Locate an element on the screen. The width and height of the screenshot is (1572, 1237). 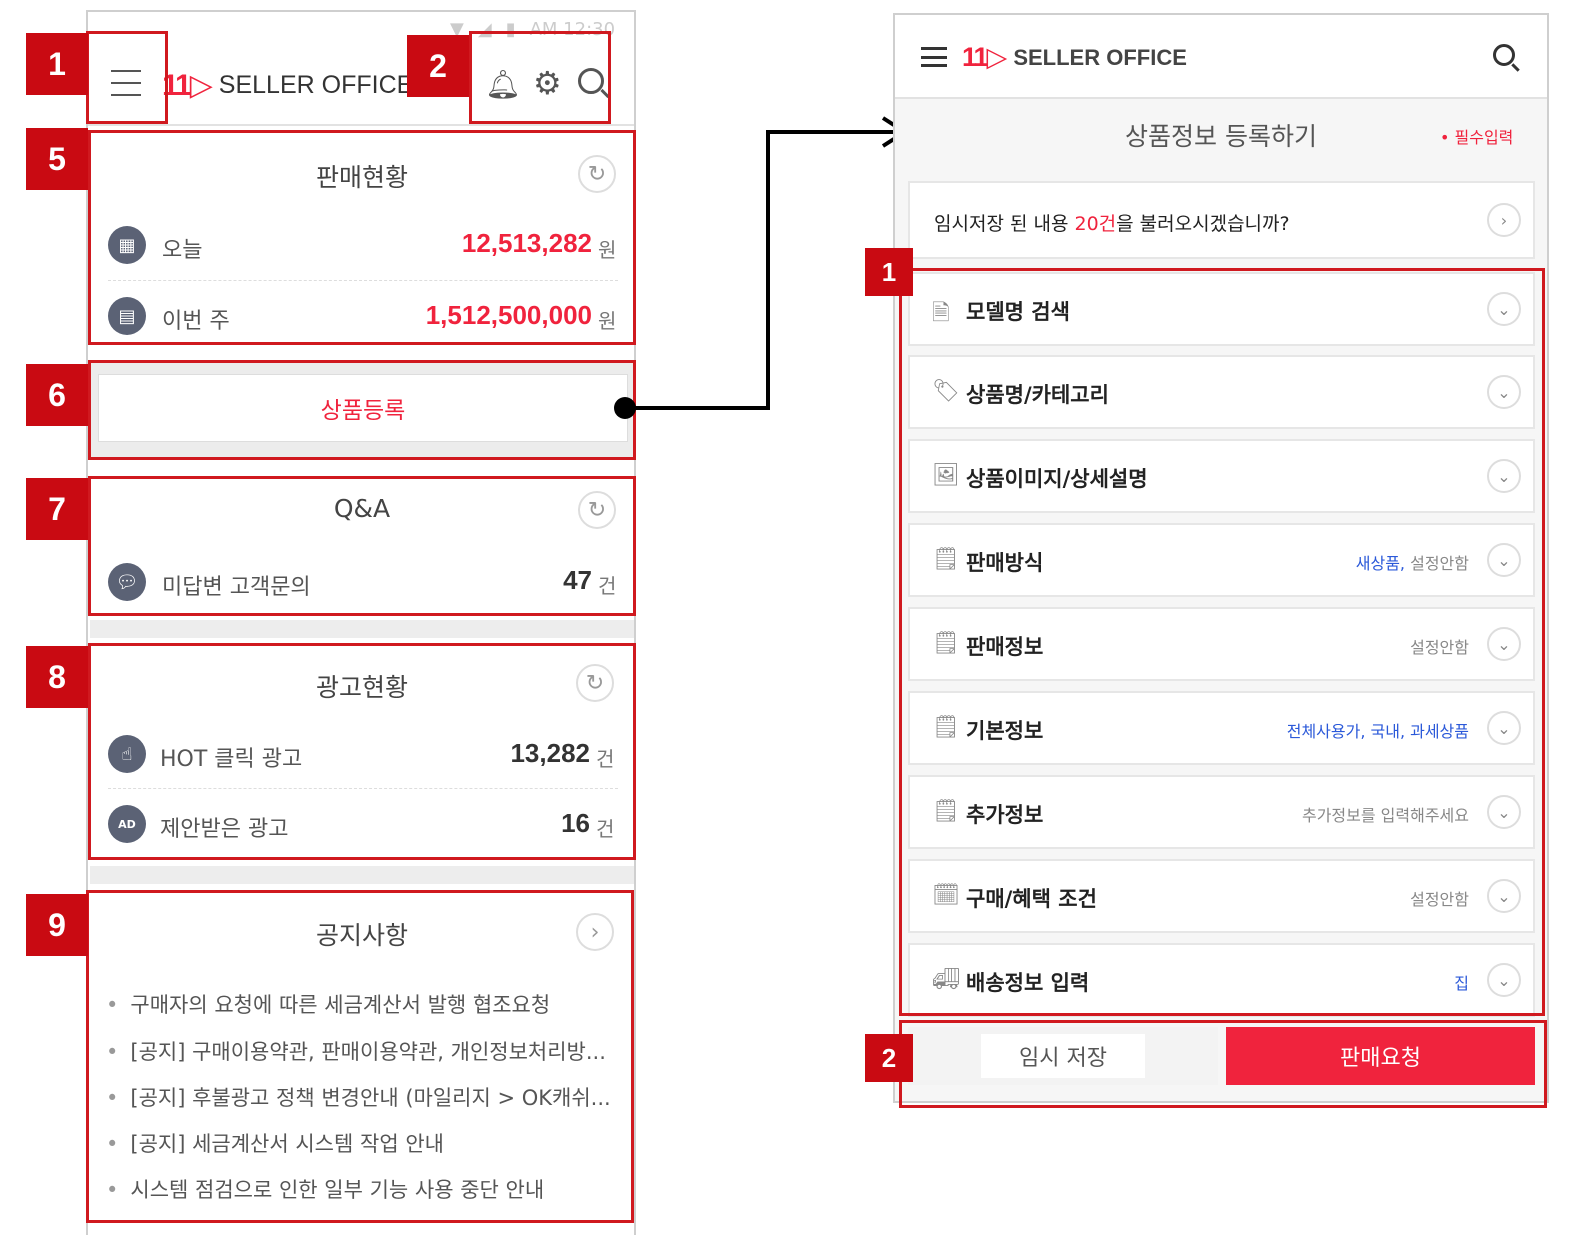
submit-sale-label: 판매요청 is located at coordinates (1380, 1058).